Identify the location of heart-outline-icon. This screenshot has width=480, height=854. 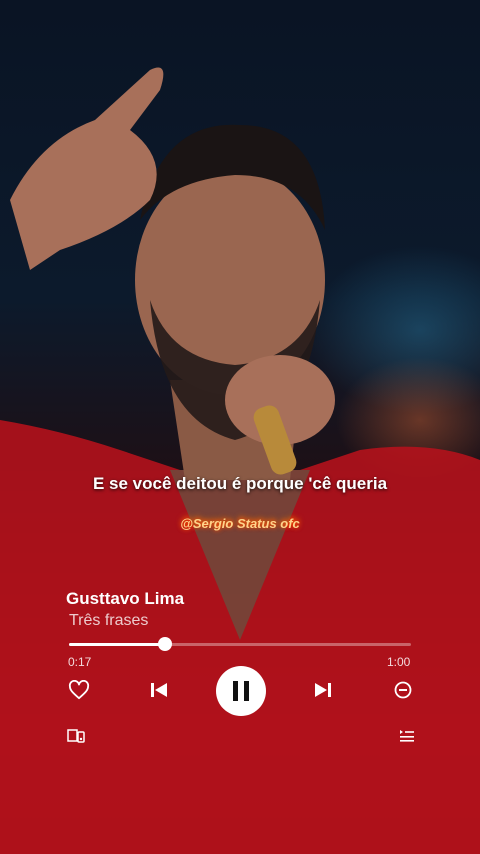
(79, 690).